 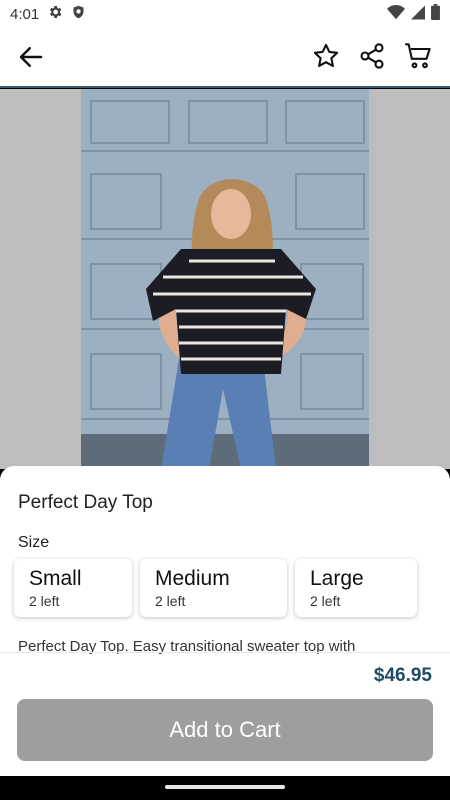 I want to click on product-title: Perfect Day Top, so click(x=85, y=502).